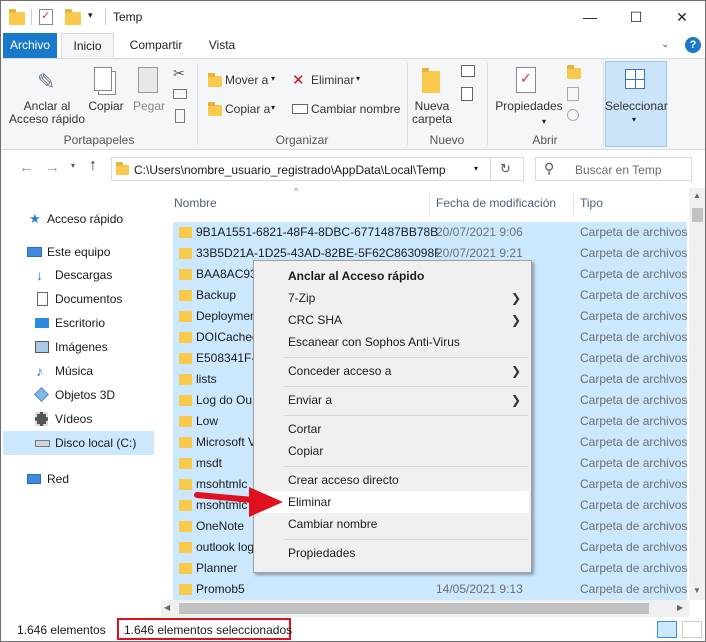  I want to click on select-dropdown-icon: ▾, so click(634, 119).